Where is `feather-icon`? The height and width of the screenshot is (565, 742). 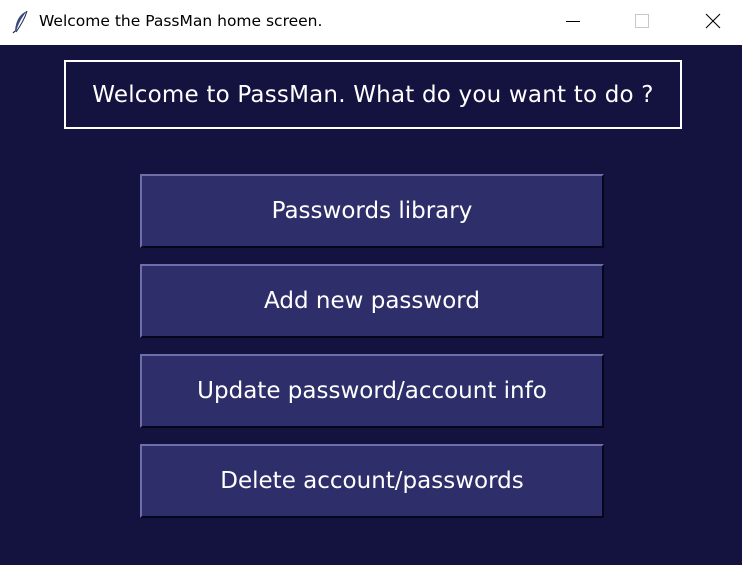
feather-icon is located at coordinates (21, 22).